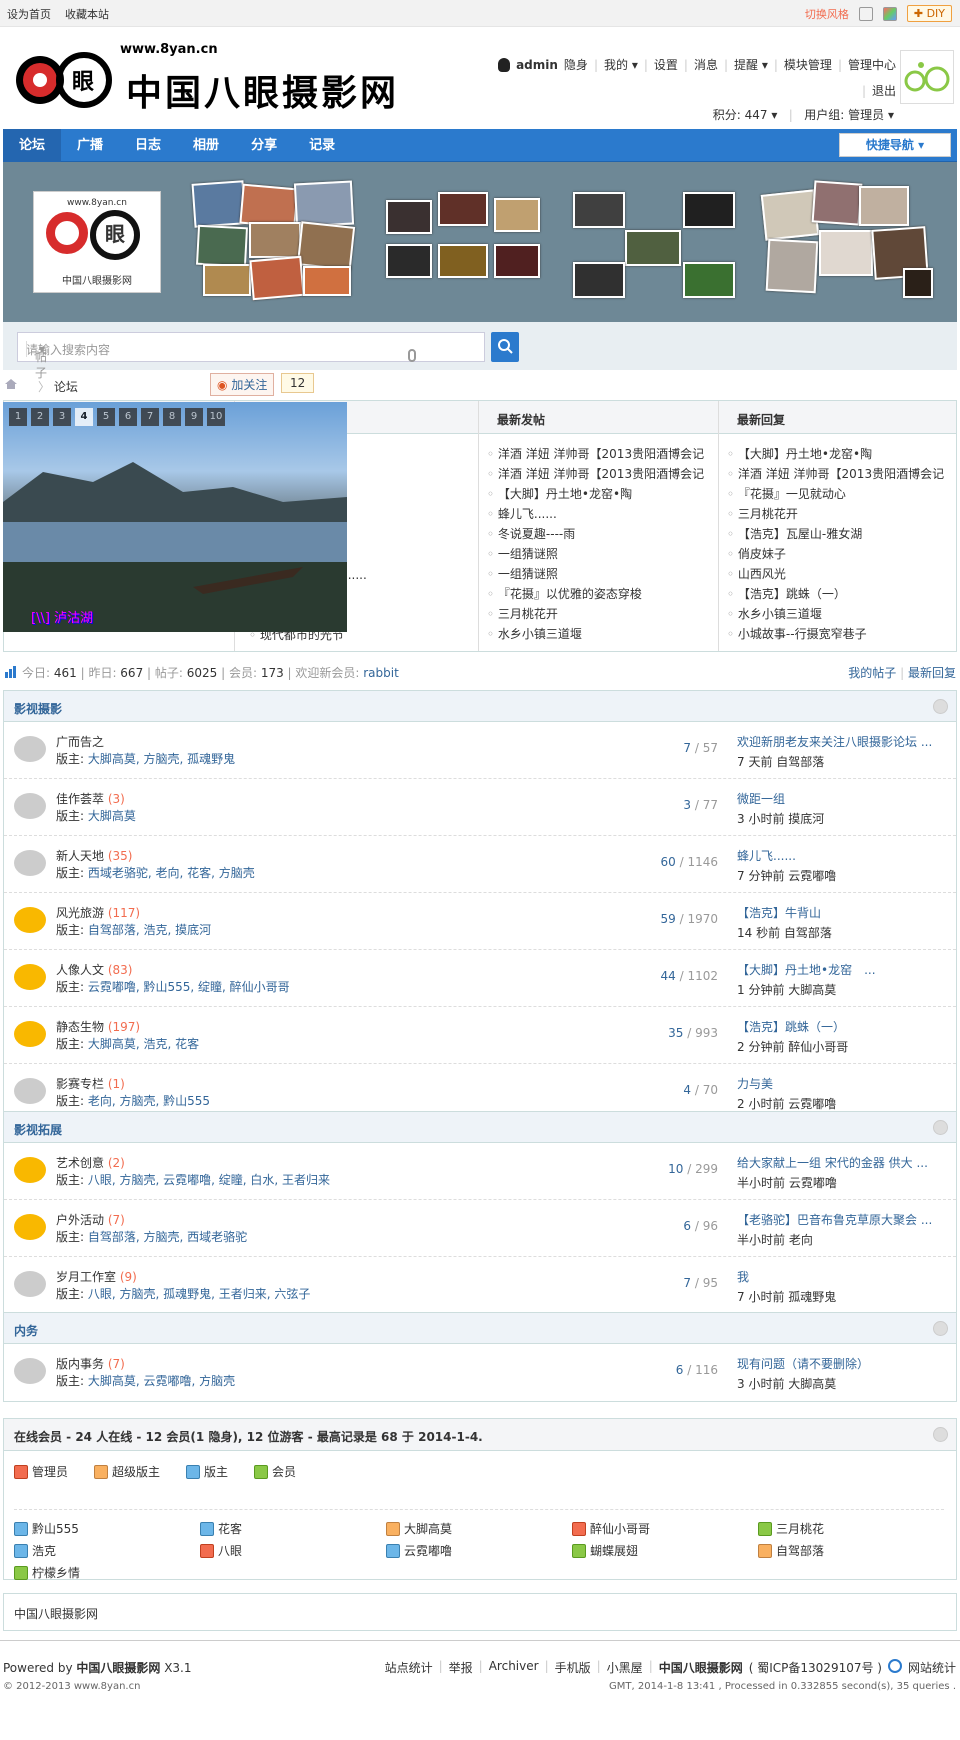  What do you see at coordinates (167, 1237) in the screenshot?
I see `moderator-list: 自驾部落, 方脑壳, 西域老骆驼` at bounding box center [167, 1237].